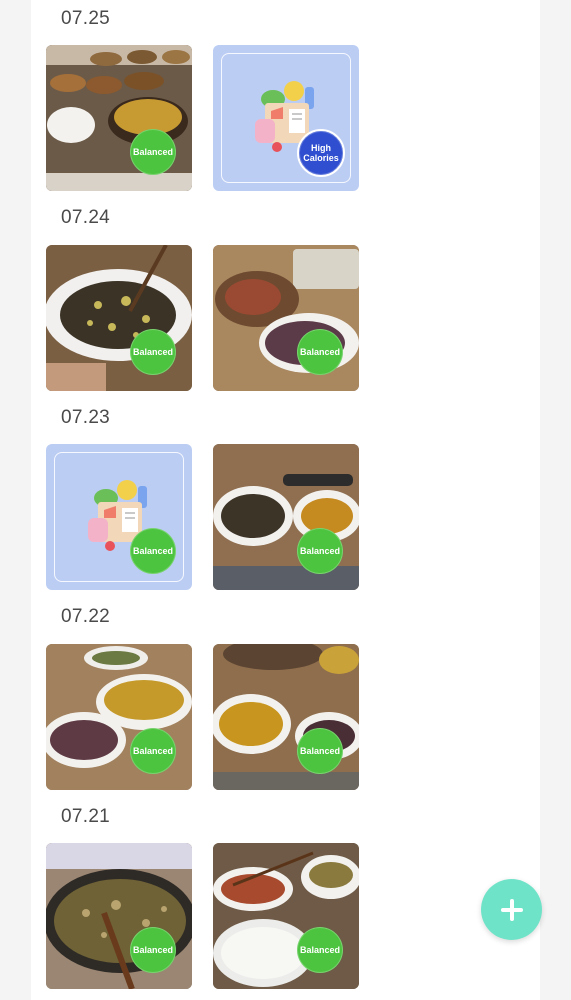 This screenshot has height=1000, width=571. I want to click on day-date: 07.23, so click(86, 417).